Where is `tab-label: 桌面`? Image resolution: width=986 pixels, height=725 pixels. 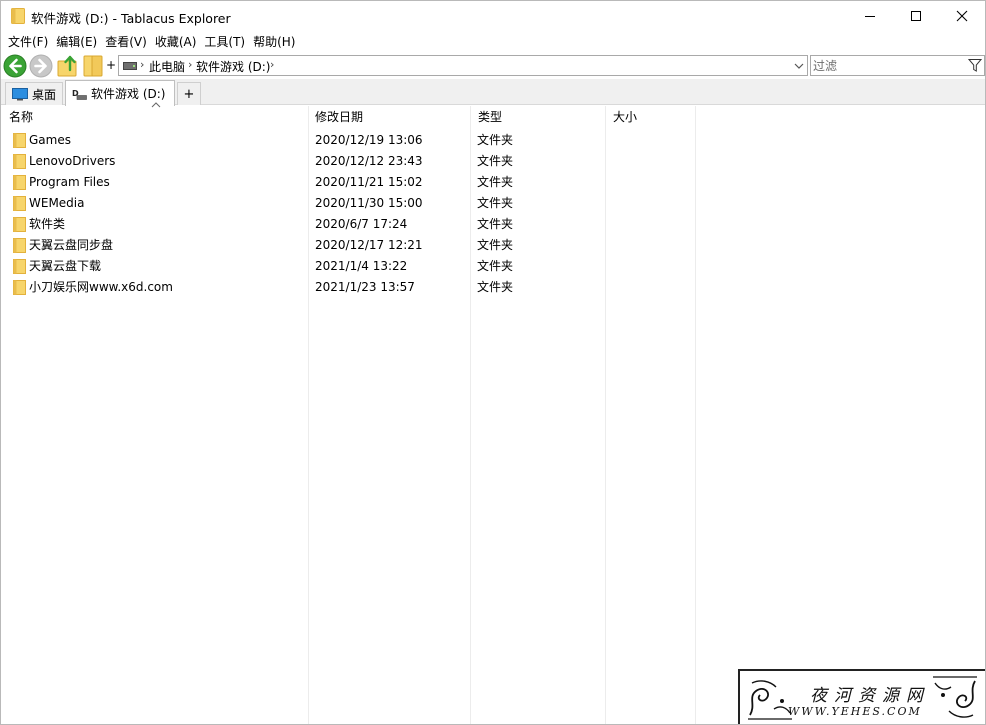
tab-label: 桌面 is located at coordinates (43, 94).